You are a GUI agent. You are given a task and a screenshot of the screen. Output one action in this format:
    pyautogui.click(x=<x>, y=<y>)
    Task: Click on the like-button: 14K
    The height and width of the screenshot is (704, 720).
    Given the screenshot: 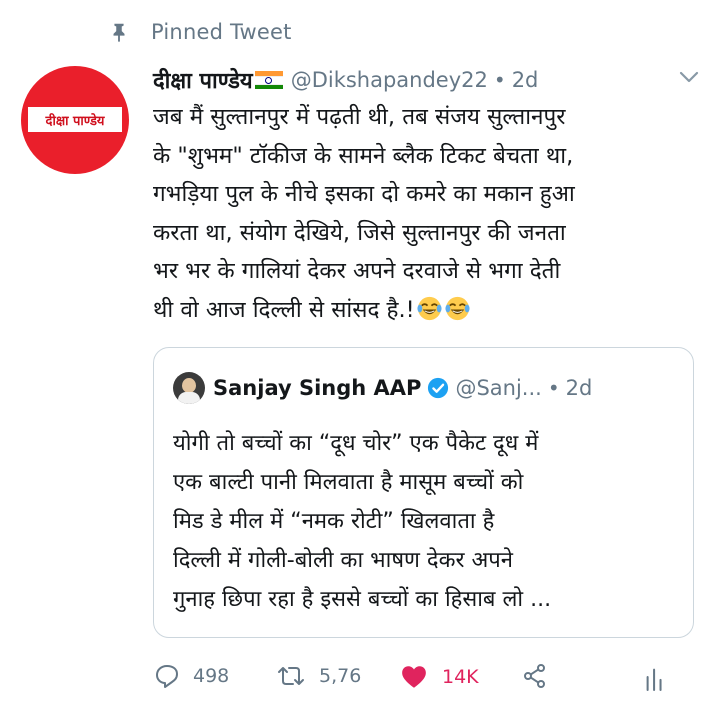 What is the action you would take?
    pyautogui.click(x=439, y=677)
    